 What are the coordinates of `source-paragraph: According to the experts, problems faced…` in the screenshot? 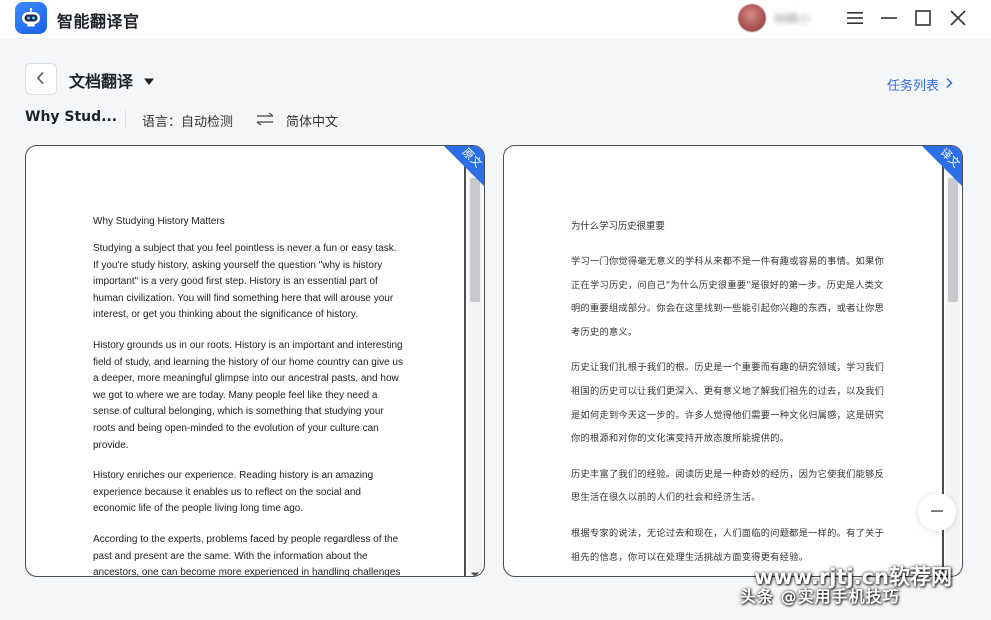 It's located at (247, 555).